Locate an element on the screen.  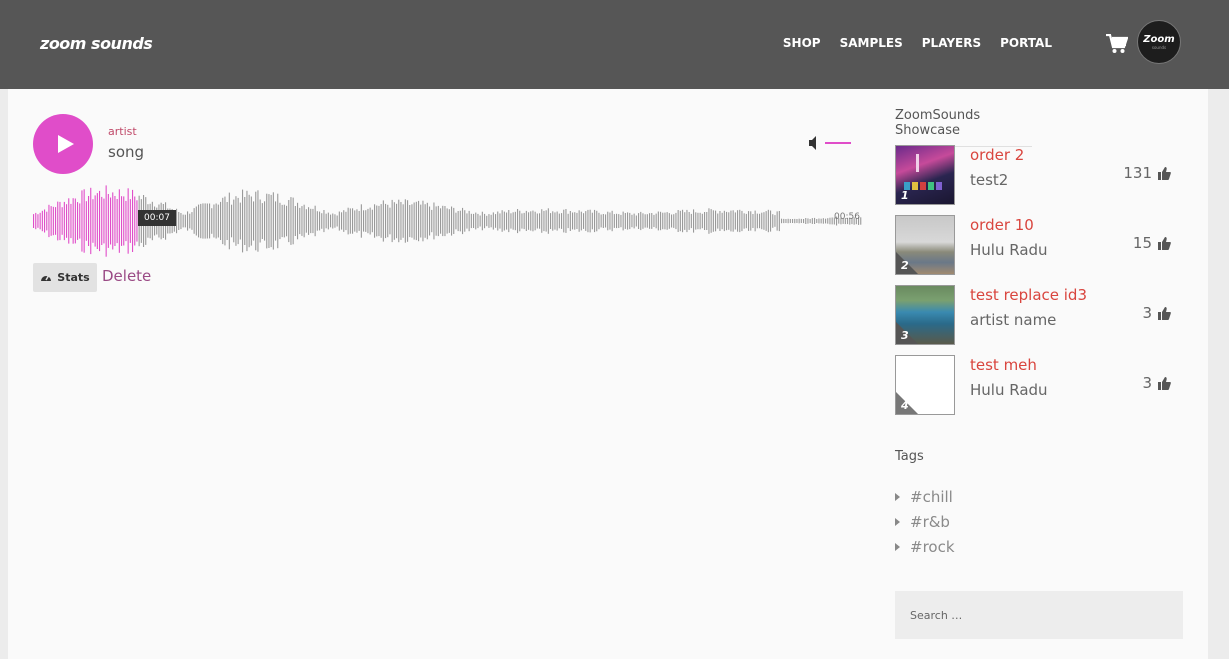
item-title: order 2 is located at coordinates (997, 155).